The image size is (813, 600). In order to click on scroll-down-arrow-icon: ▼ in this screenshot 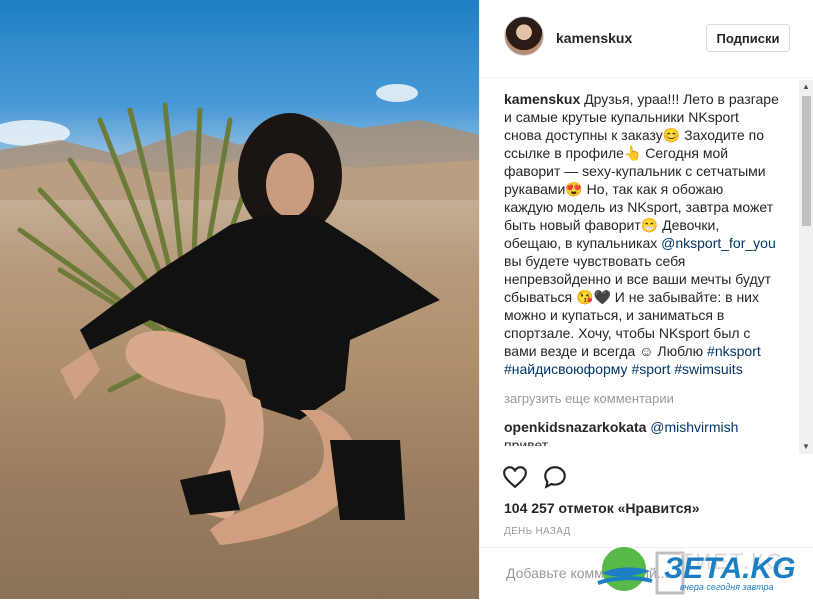, I will do `click(806, 447)`.